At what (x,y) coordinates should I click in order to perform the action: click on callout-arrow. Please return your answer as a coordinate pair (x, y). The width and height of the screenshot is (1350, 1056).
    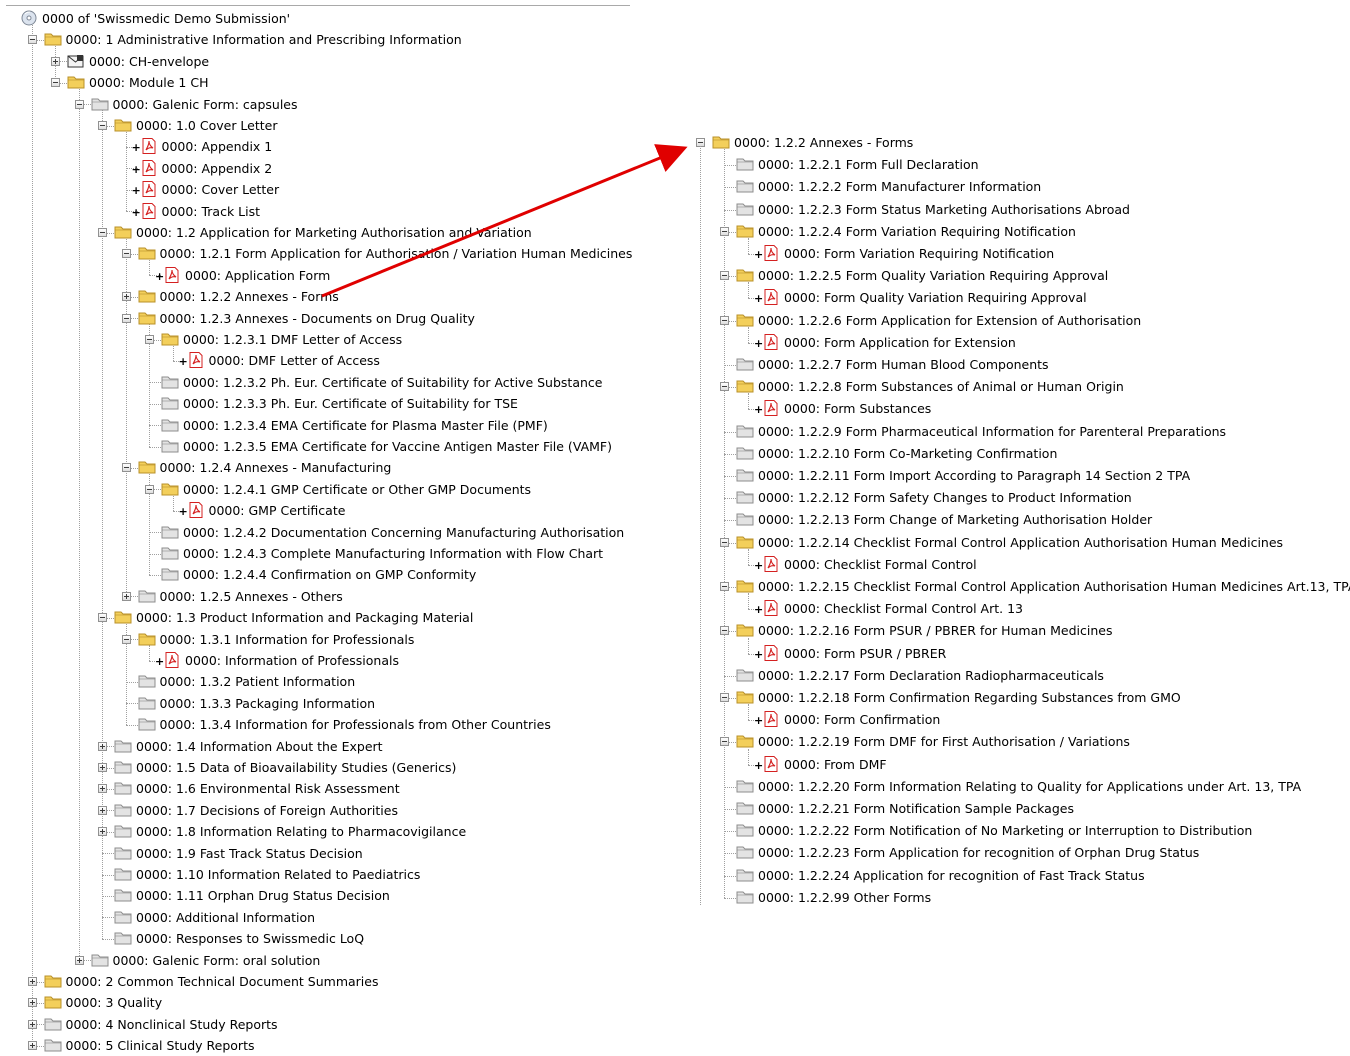
    Looking at the image, I should click on (504, 221).